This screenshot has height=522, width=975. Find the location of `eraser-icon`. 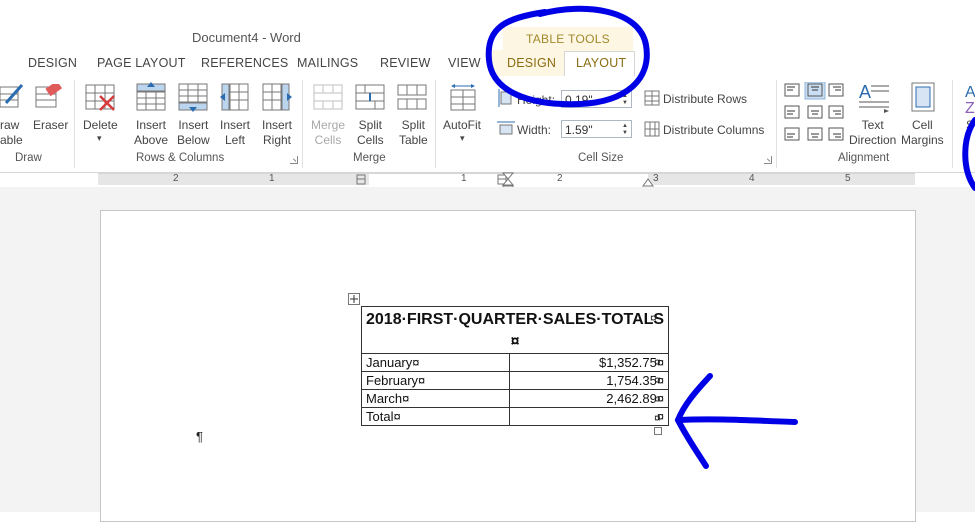

eraser-icon is located at coordinates (49, 97).